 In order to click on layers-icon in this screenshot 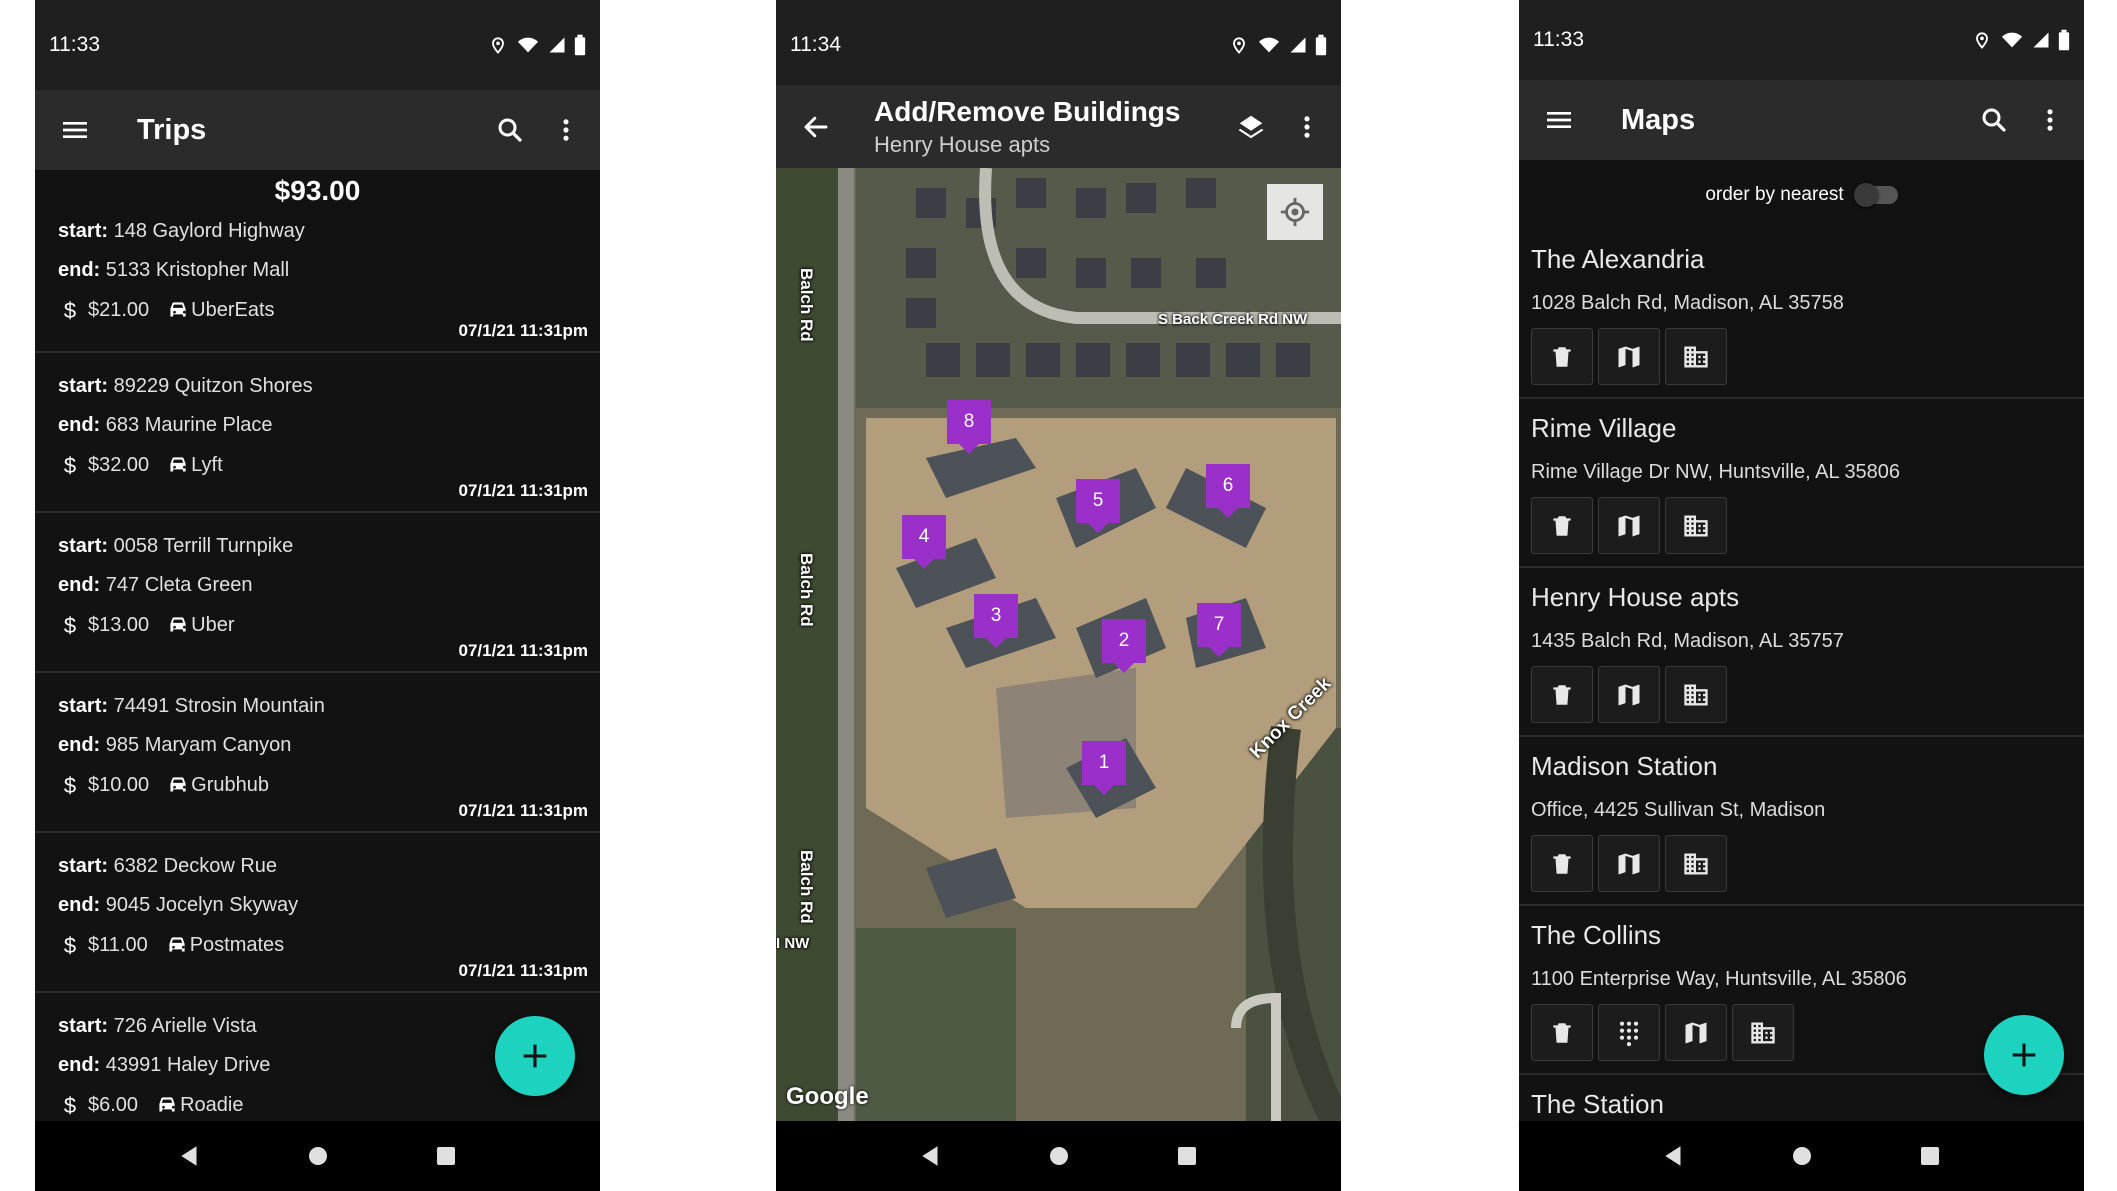, I will do `click(1251, 127)`.